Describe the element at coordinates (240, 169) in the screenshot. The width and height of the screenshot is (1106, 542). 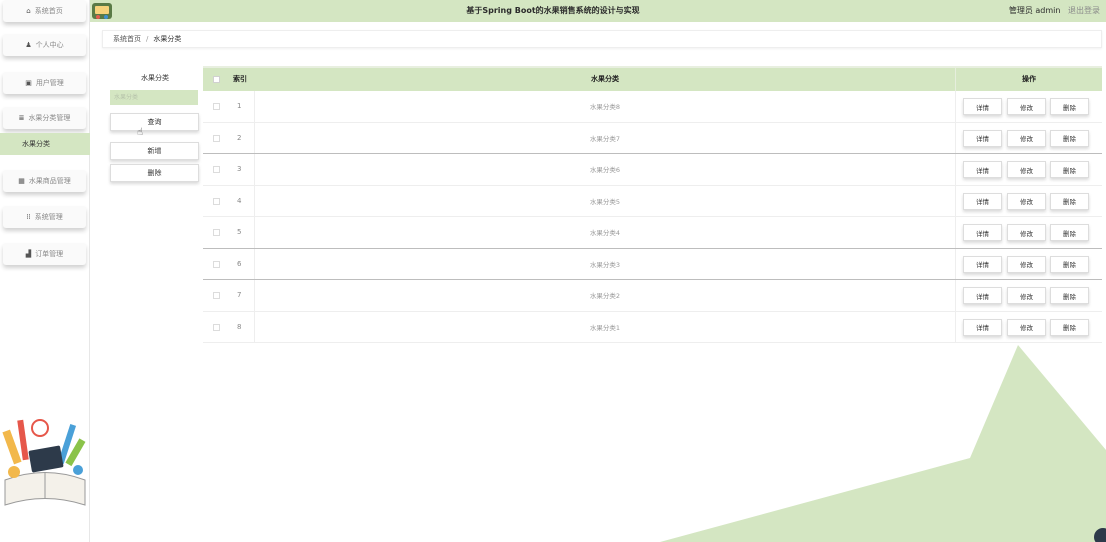
I see `row-index: 3` at that location.